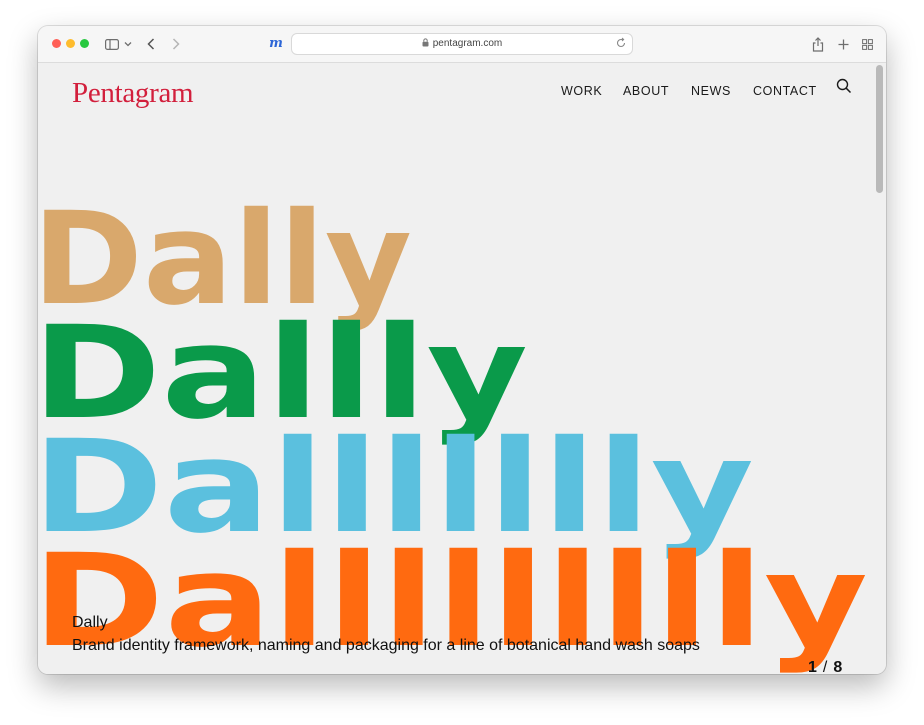 The width and height of the screenshot is (924, 725). I want to click on nav-item-contact: CONTACT, so click(785, 91).